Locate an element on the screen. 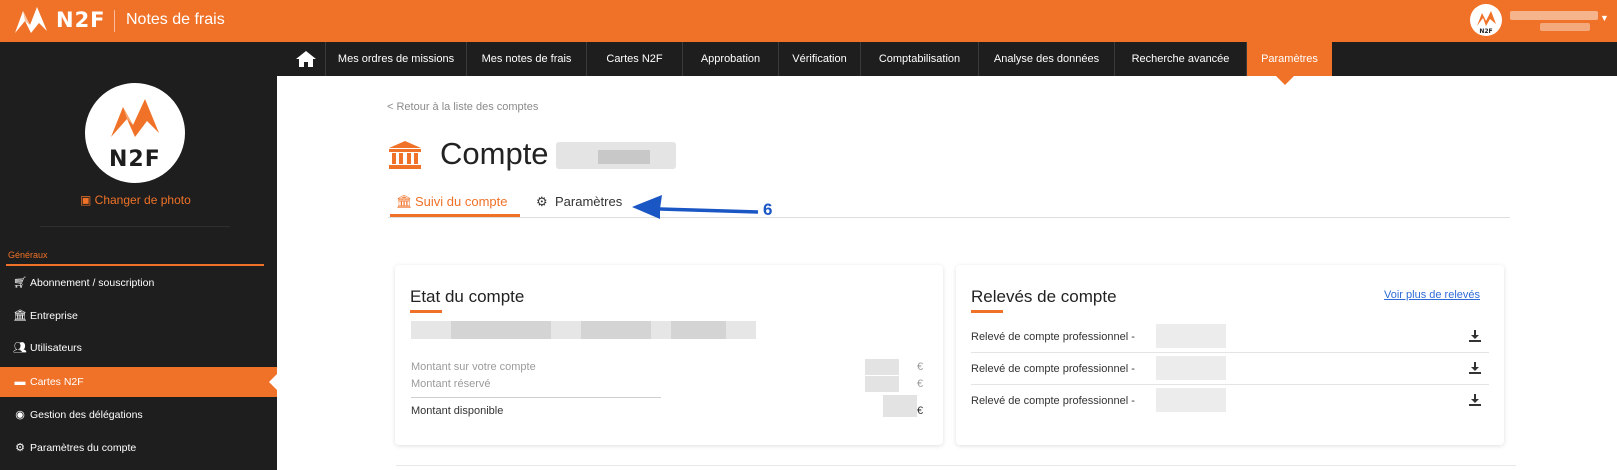 Image resolution: width=1617 pixels, height=470 pixels. tab-label: Paramètres is located at coordinates (589, 201).